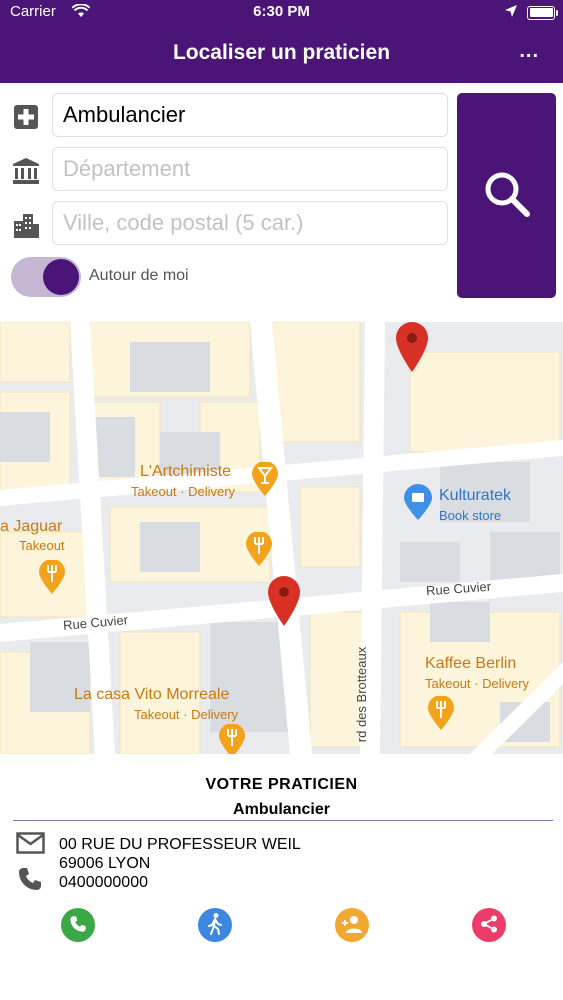  Describe the element at coordinates (105, 863) in the screenshot. I see `address-line-2: 69006 LYON` at that location.